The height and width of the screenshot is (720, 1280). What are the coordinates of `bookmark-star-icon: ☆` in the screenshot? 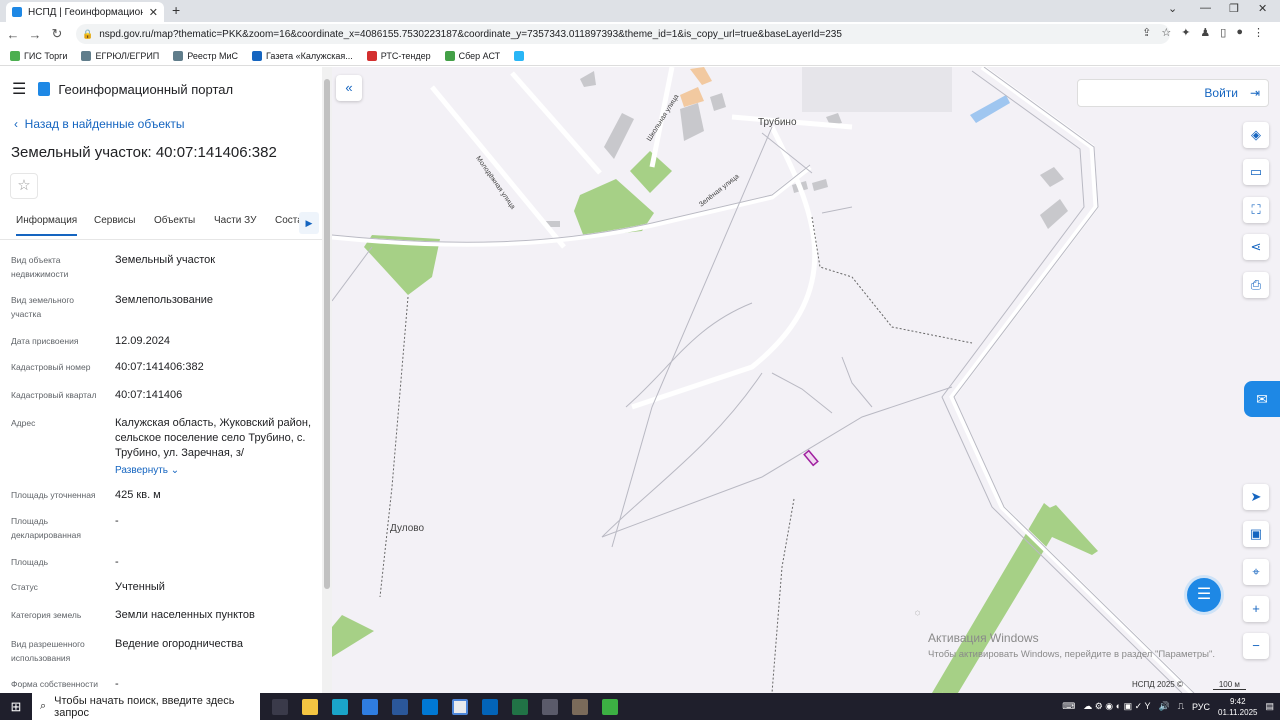 It's located at (1166, 32).